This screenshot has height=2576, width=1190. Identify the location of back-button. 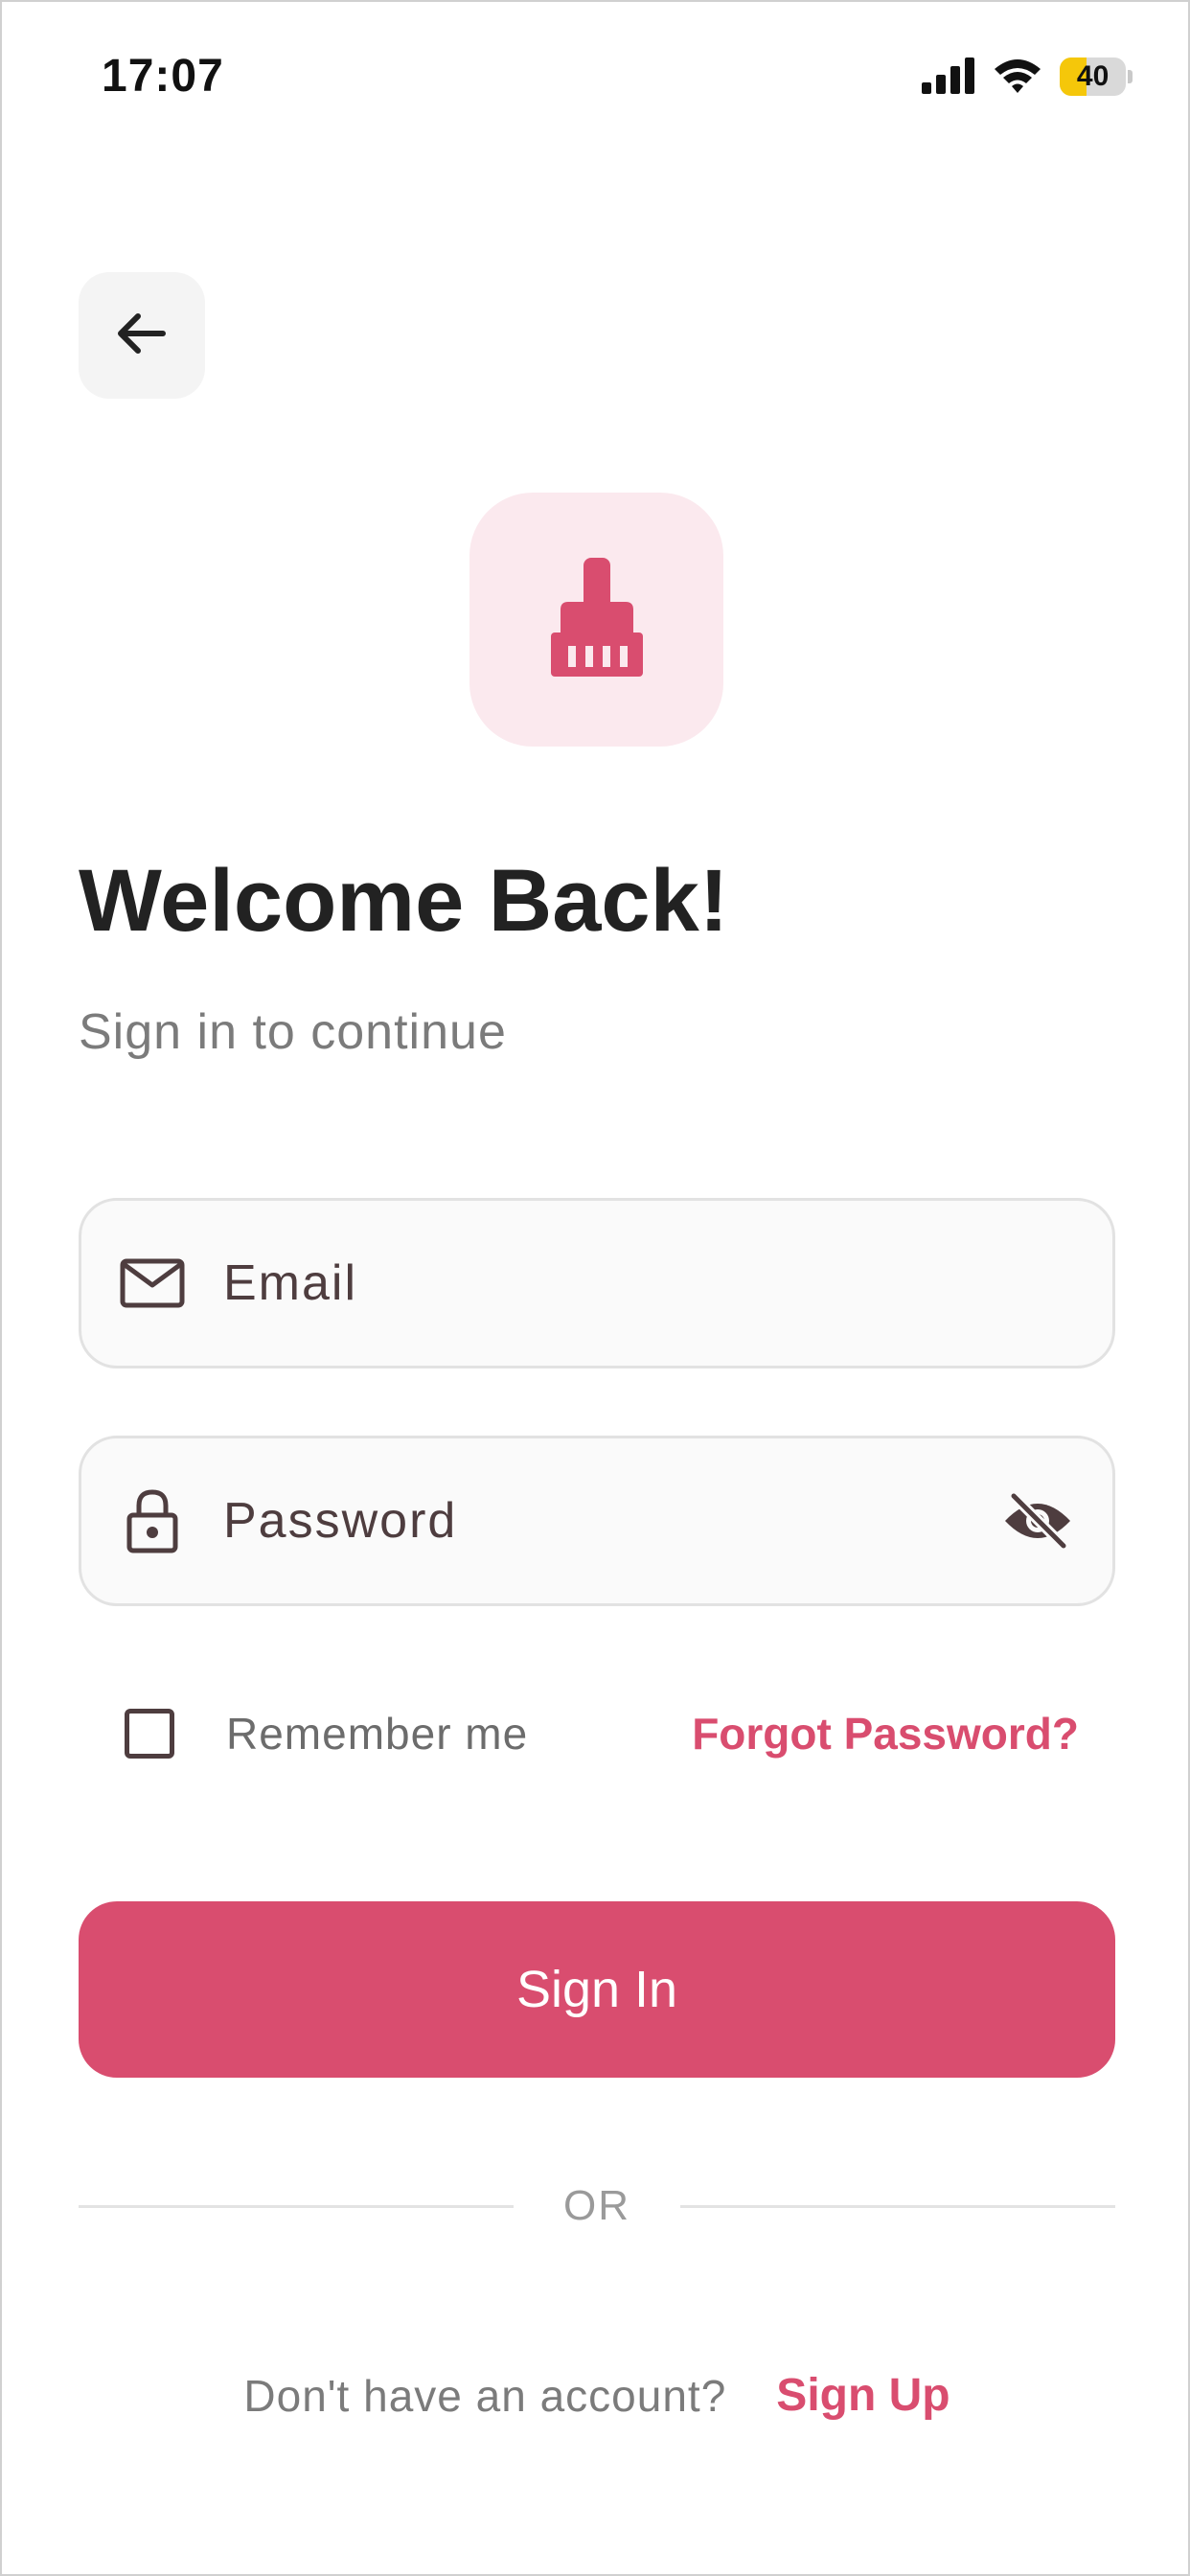
(142, 335).